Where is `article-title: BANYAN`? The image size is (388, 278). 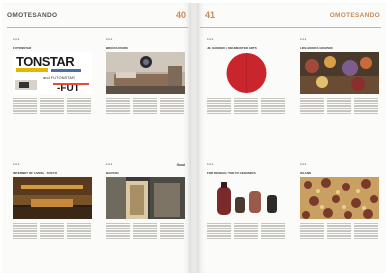
article-title: BANYAN is located at coordinates (112, 173).